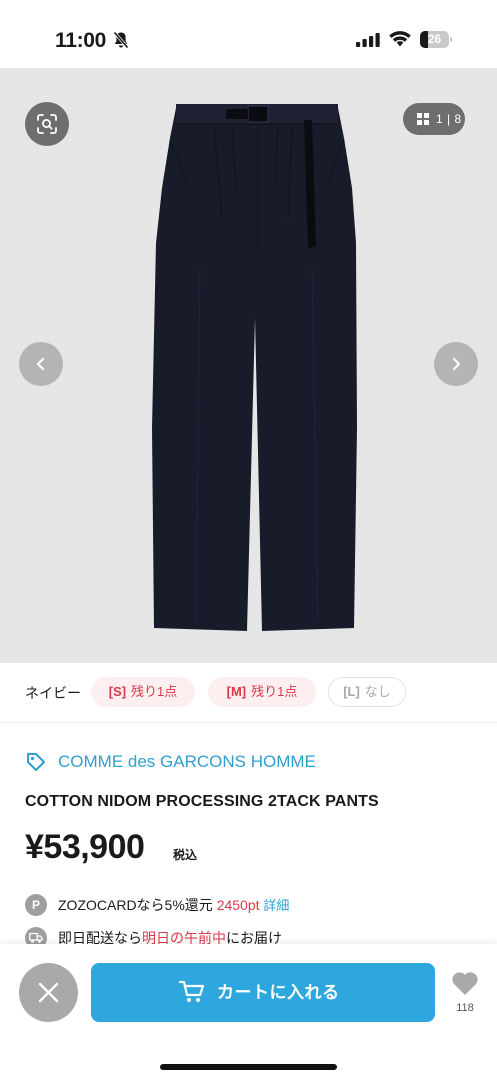  I want to click on bottom-action-bar: カートに入れる 118, so click(248, 1012).